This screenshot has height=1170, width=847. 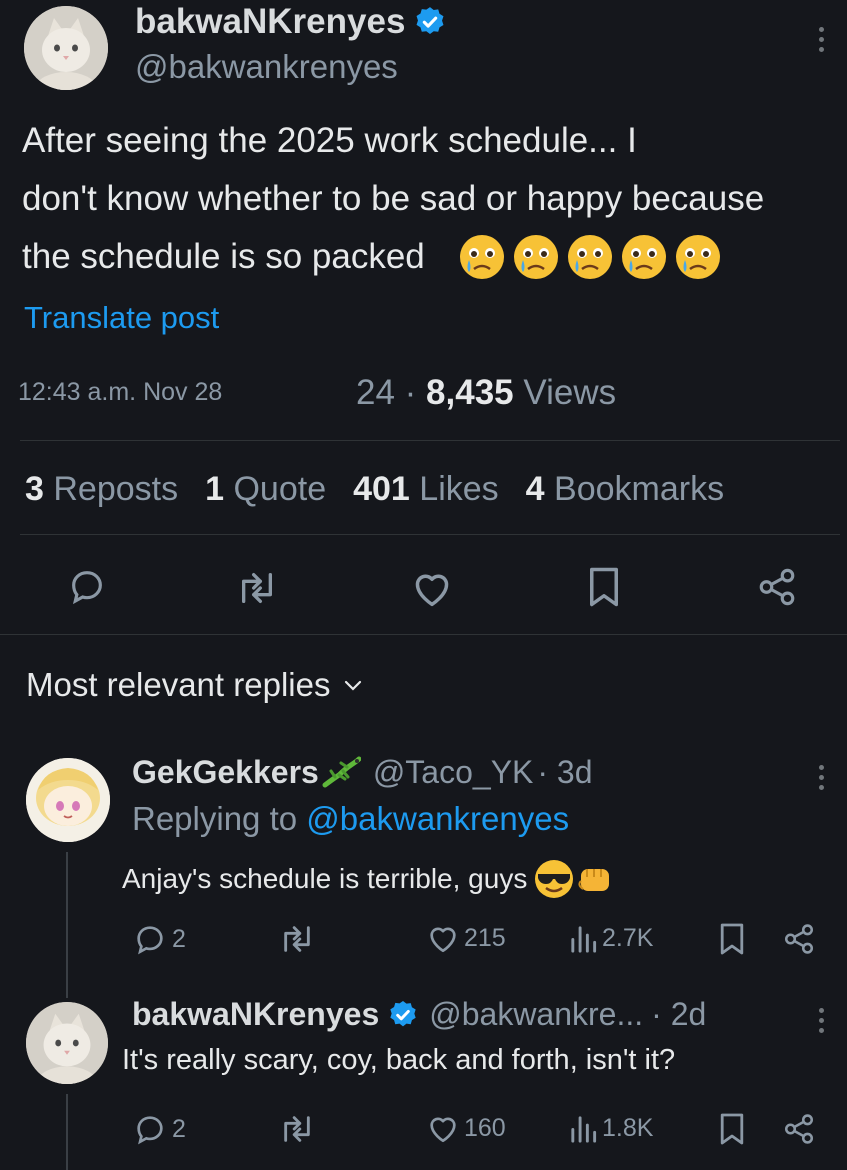 What do you see at coordinates (121, 318) in the screenshot?
I see `translate-post-link: Translate post` at bounding box center [121, 318].